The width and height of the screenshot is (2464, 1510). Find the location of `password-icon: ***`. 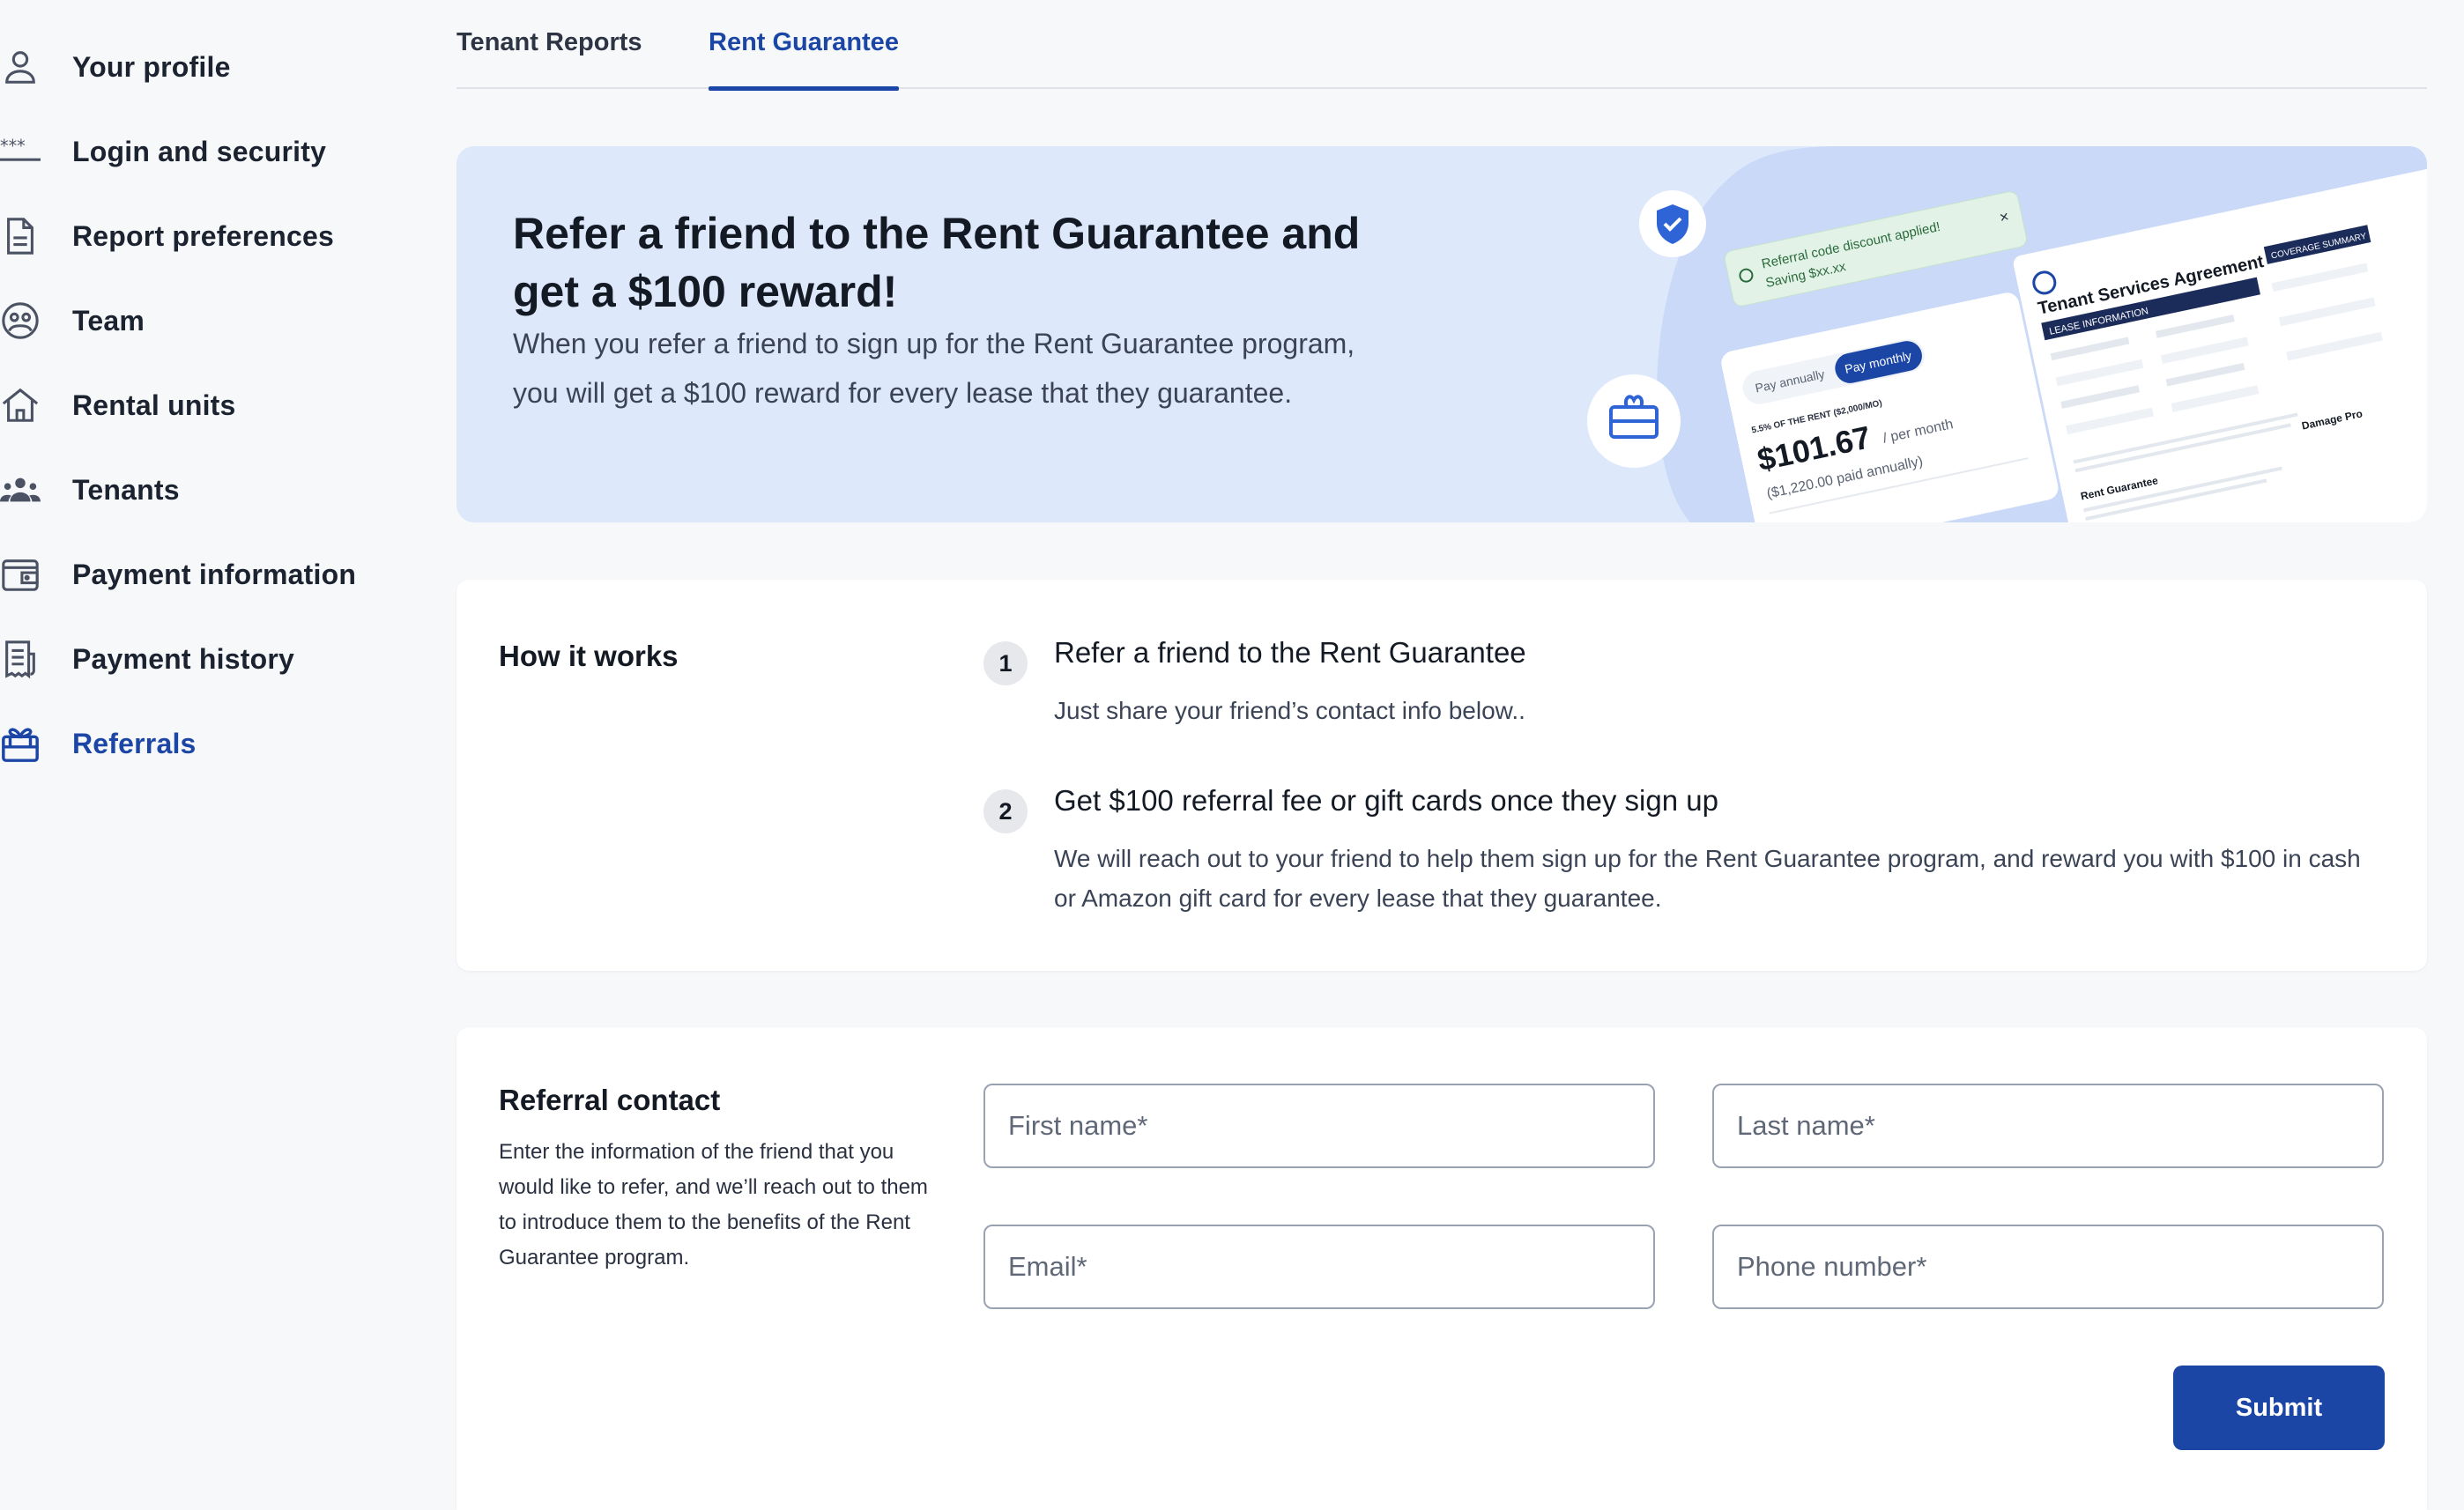

password-icon: *** is located at coordinates (22, 152).